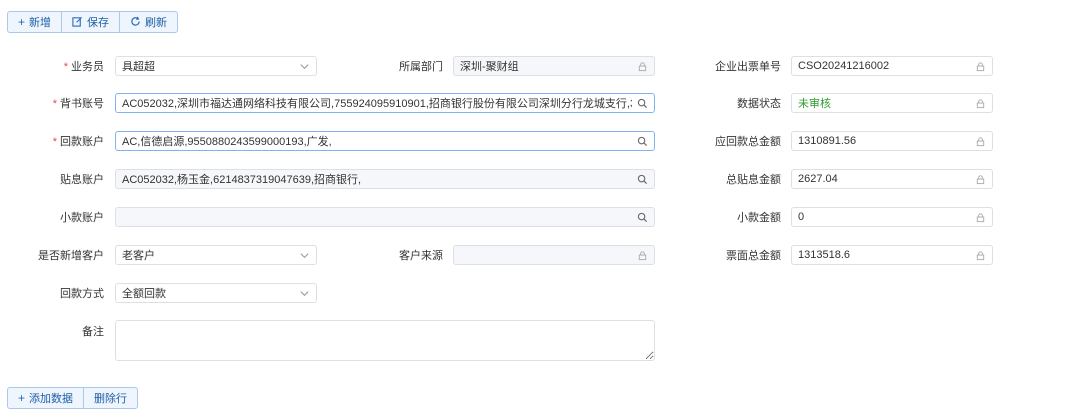  Describe the element at coordinates (814, 104) in the screenshot. I see `data-status-value: 未审核` at that location.